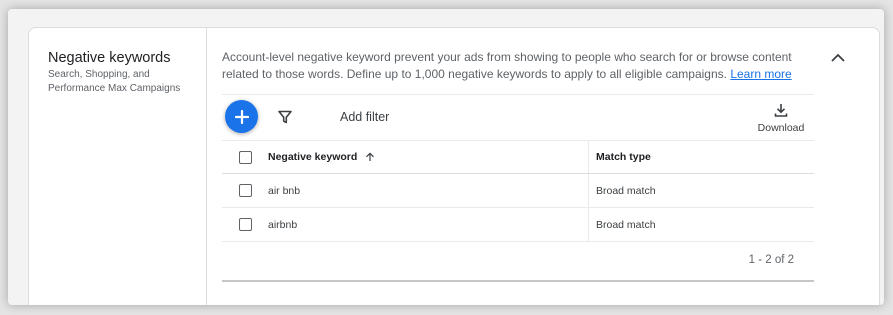  I want to click on arrow-up-icon, so click(370, 157).